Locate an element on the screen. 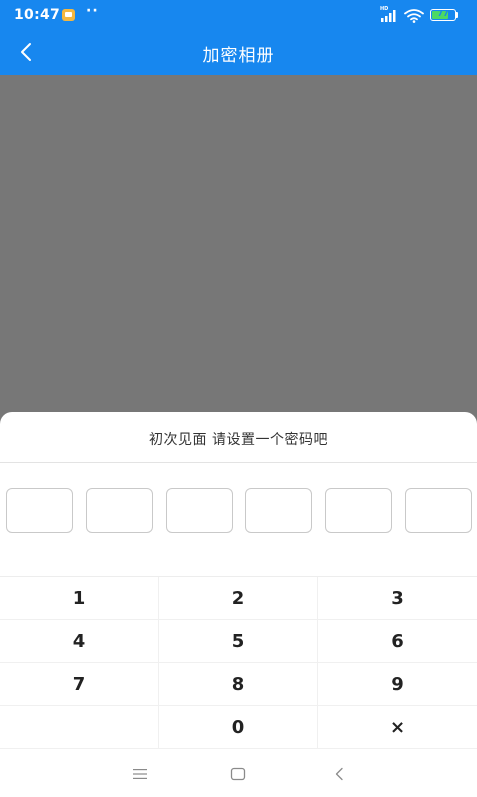 The image size is (477, 797). battery-percentage: 77 is located at coordinates (443, 13).